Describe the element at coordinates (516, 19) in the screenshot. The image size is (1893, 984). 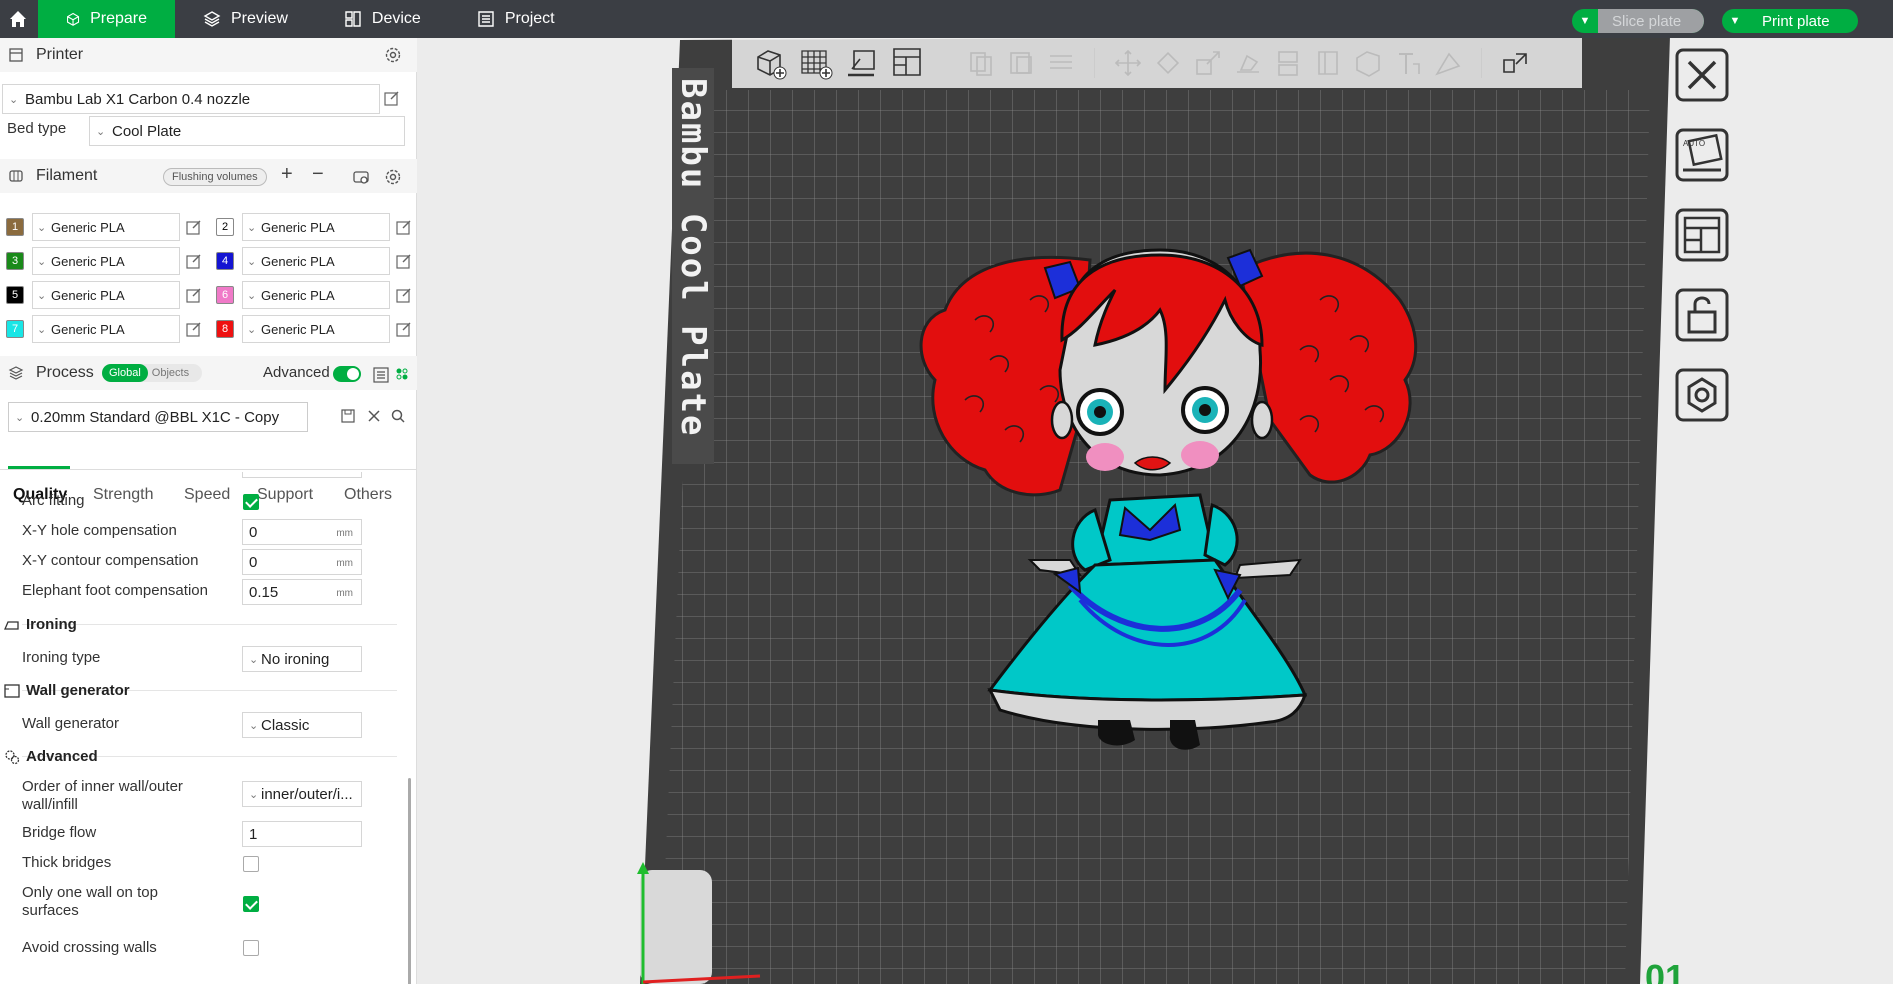
I see `tab-project: Project` at that location.